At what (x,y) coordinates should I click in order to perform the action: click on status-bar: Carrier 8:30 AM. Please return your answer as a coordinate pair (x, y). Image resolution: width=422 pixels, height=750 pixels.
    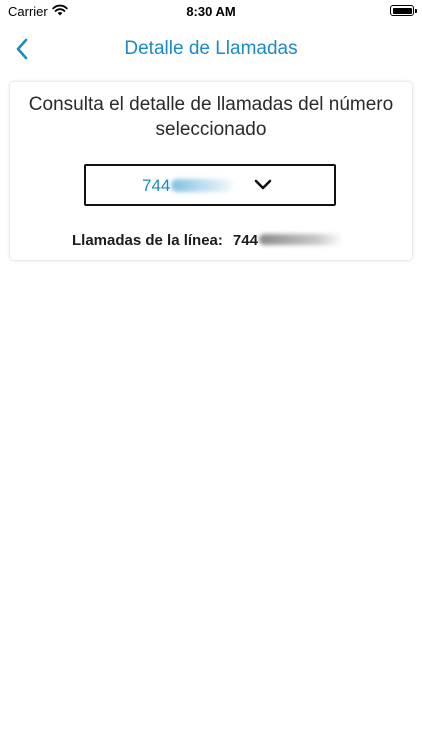
    Looking at the image, I should click on (211, 12).